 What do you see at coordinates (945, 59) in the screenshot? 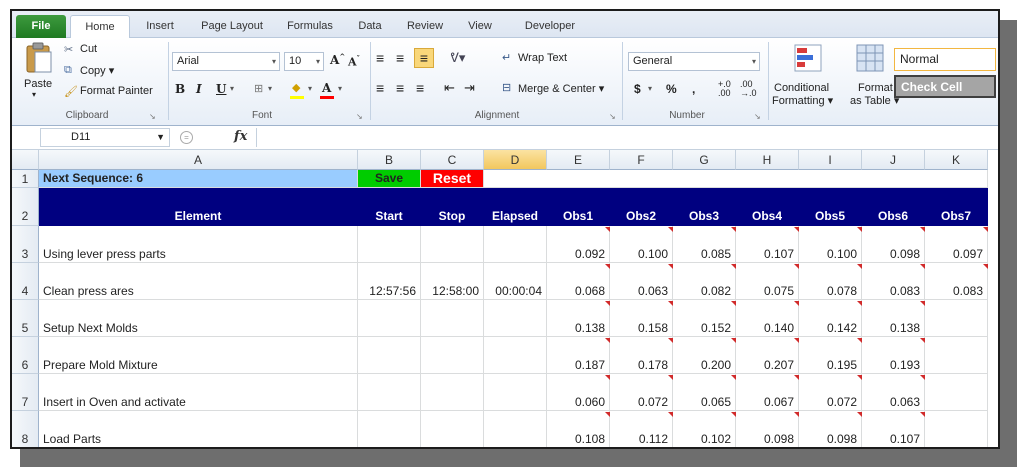
I see `style-normal: Normal` at bounding box center [945, 59].